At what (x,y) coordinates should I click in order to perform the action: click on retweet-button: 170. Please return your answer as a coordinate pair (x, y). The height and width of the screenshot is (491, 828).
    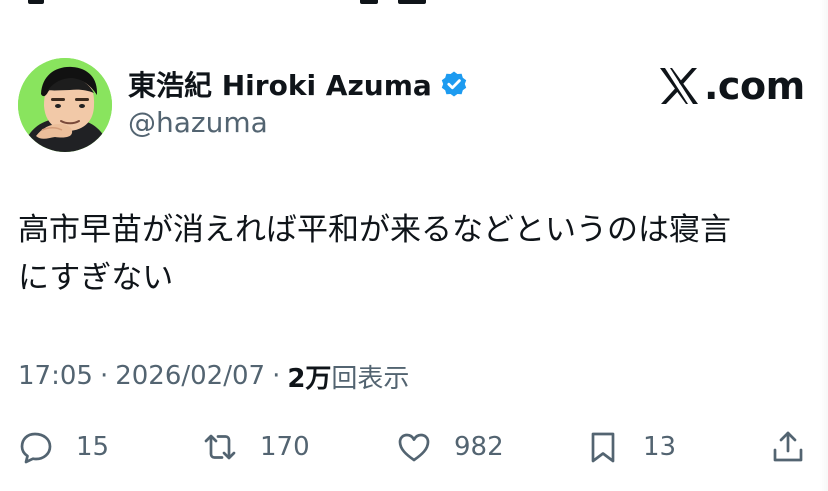
    Looking at the image, I should click on (256, 447).